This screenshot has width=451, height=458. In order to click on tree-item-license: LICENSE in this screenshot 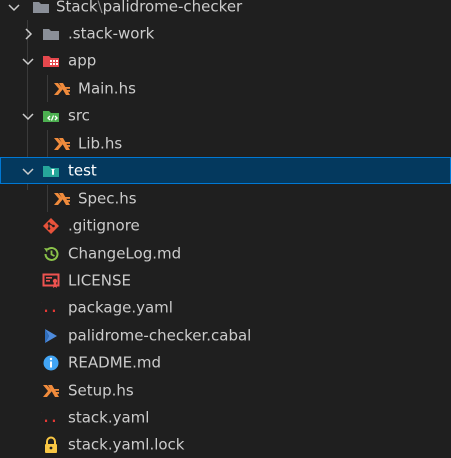, I will do `click(225, 280)`.